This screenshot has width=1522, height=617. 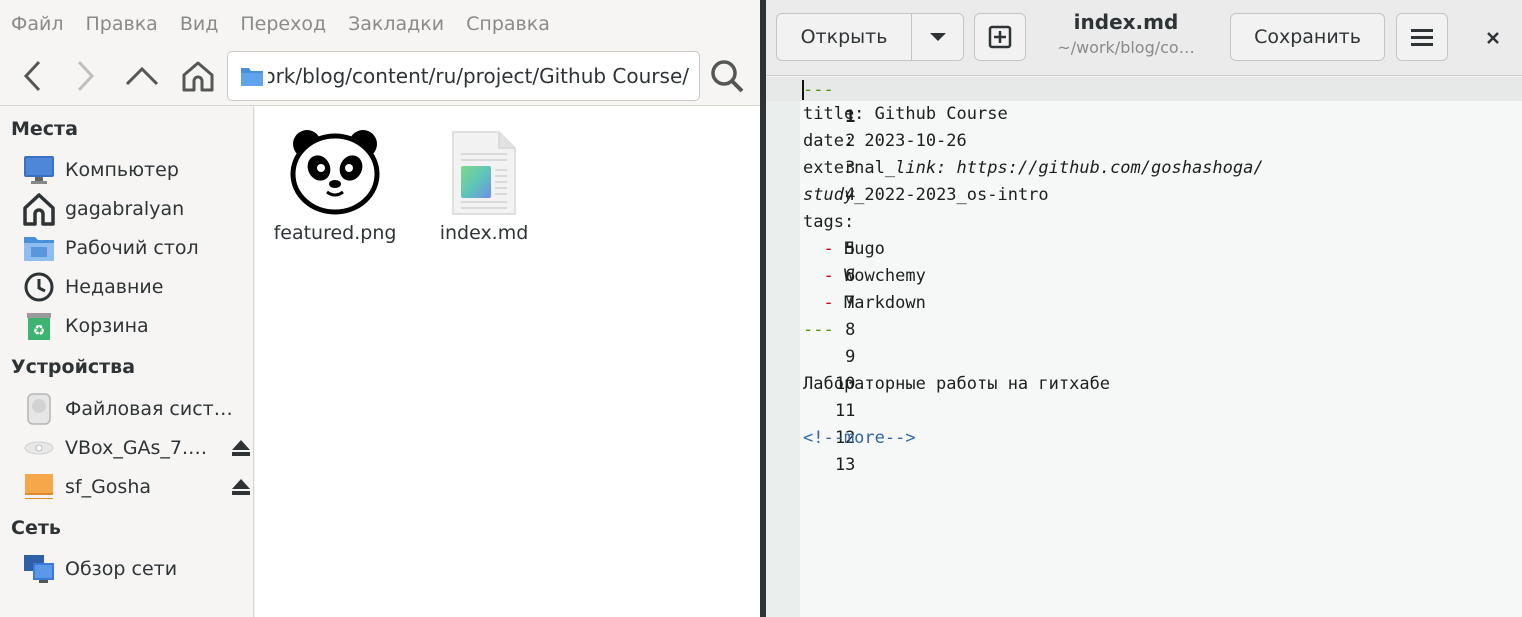 I want to click on menu-button, so click(x=1422, y=37).